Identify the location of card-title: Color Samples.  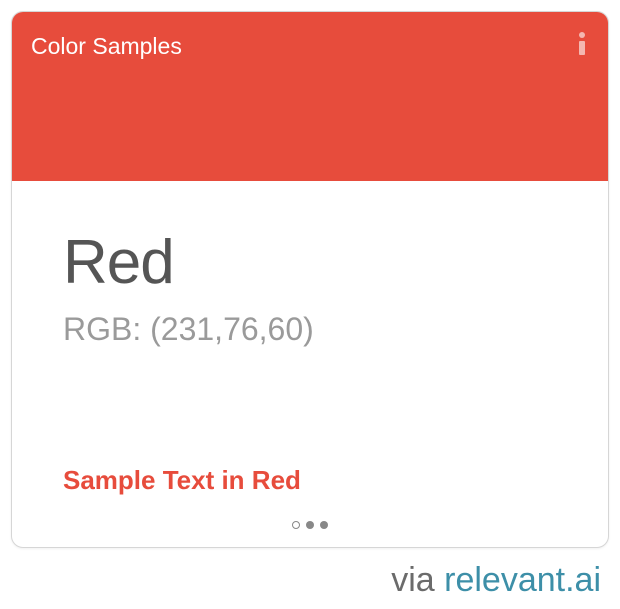
(106, 46).